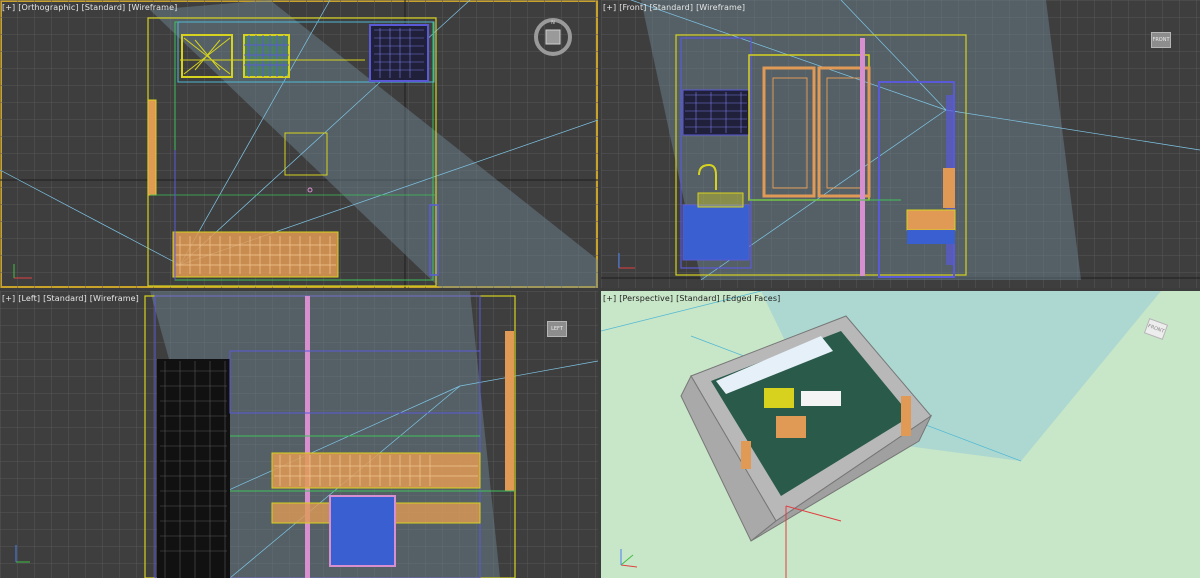 The height and width of the screenshot is (578, 1200). What do you see at coordinates (557, 329) in the screenshot?
I see `viewcube-face-left: LEFT` at bounding box center [557, 329].